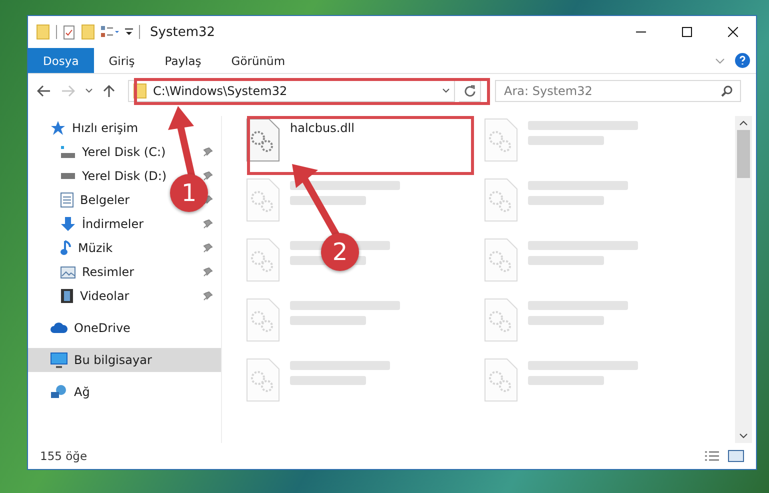  I want to click on ribbon-tab: Giriş, so click(122, 60).